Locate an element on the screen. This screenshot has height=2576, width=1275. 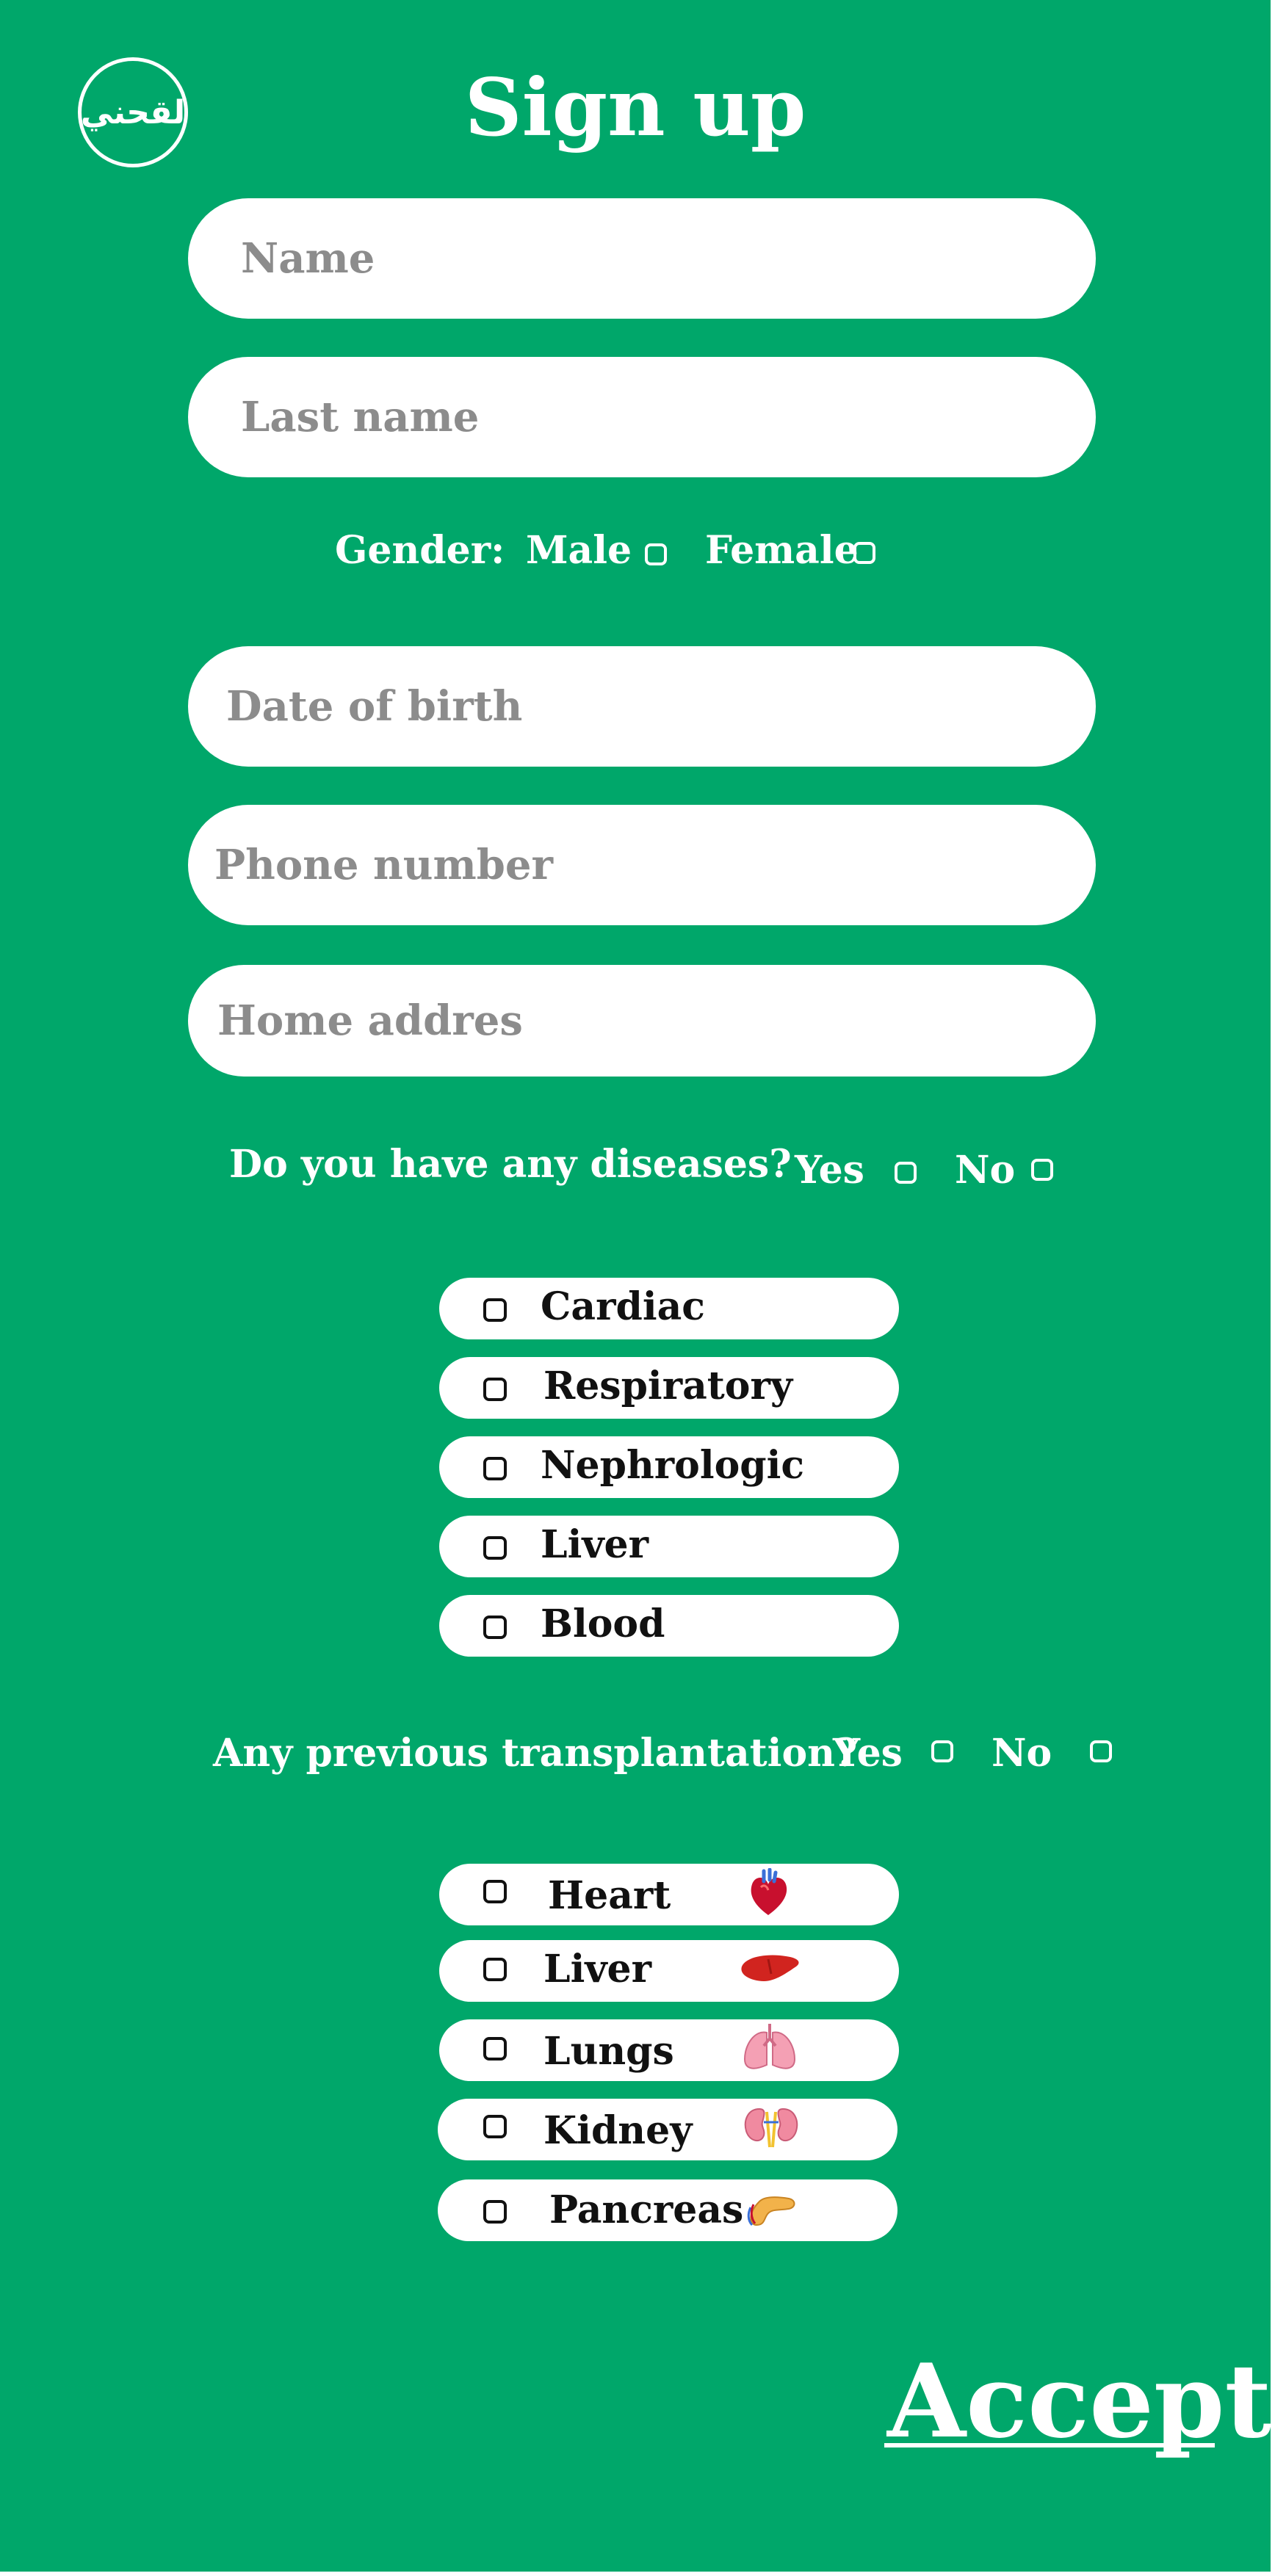
transplant-no-checkbox is located at coordinates (1101, 1751).